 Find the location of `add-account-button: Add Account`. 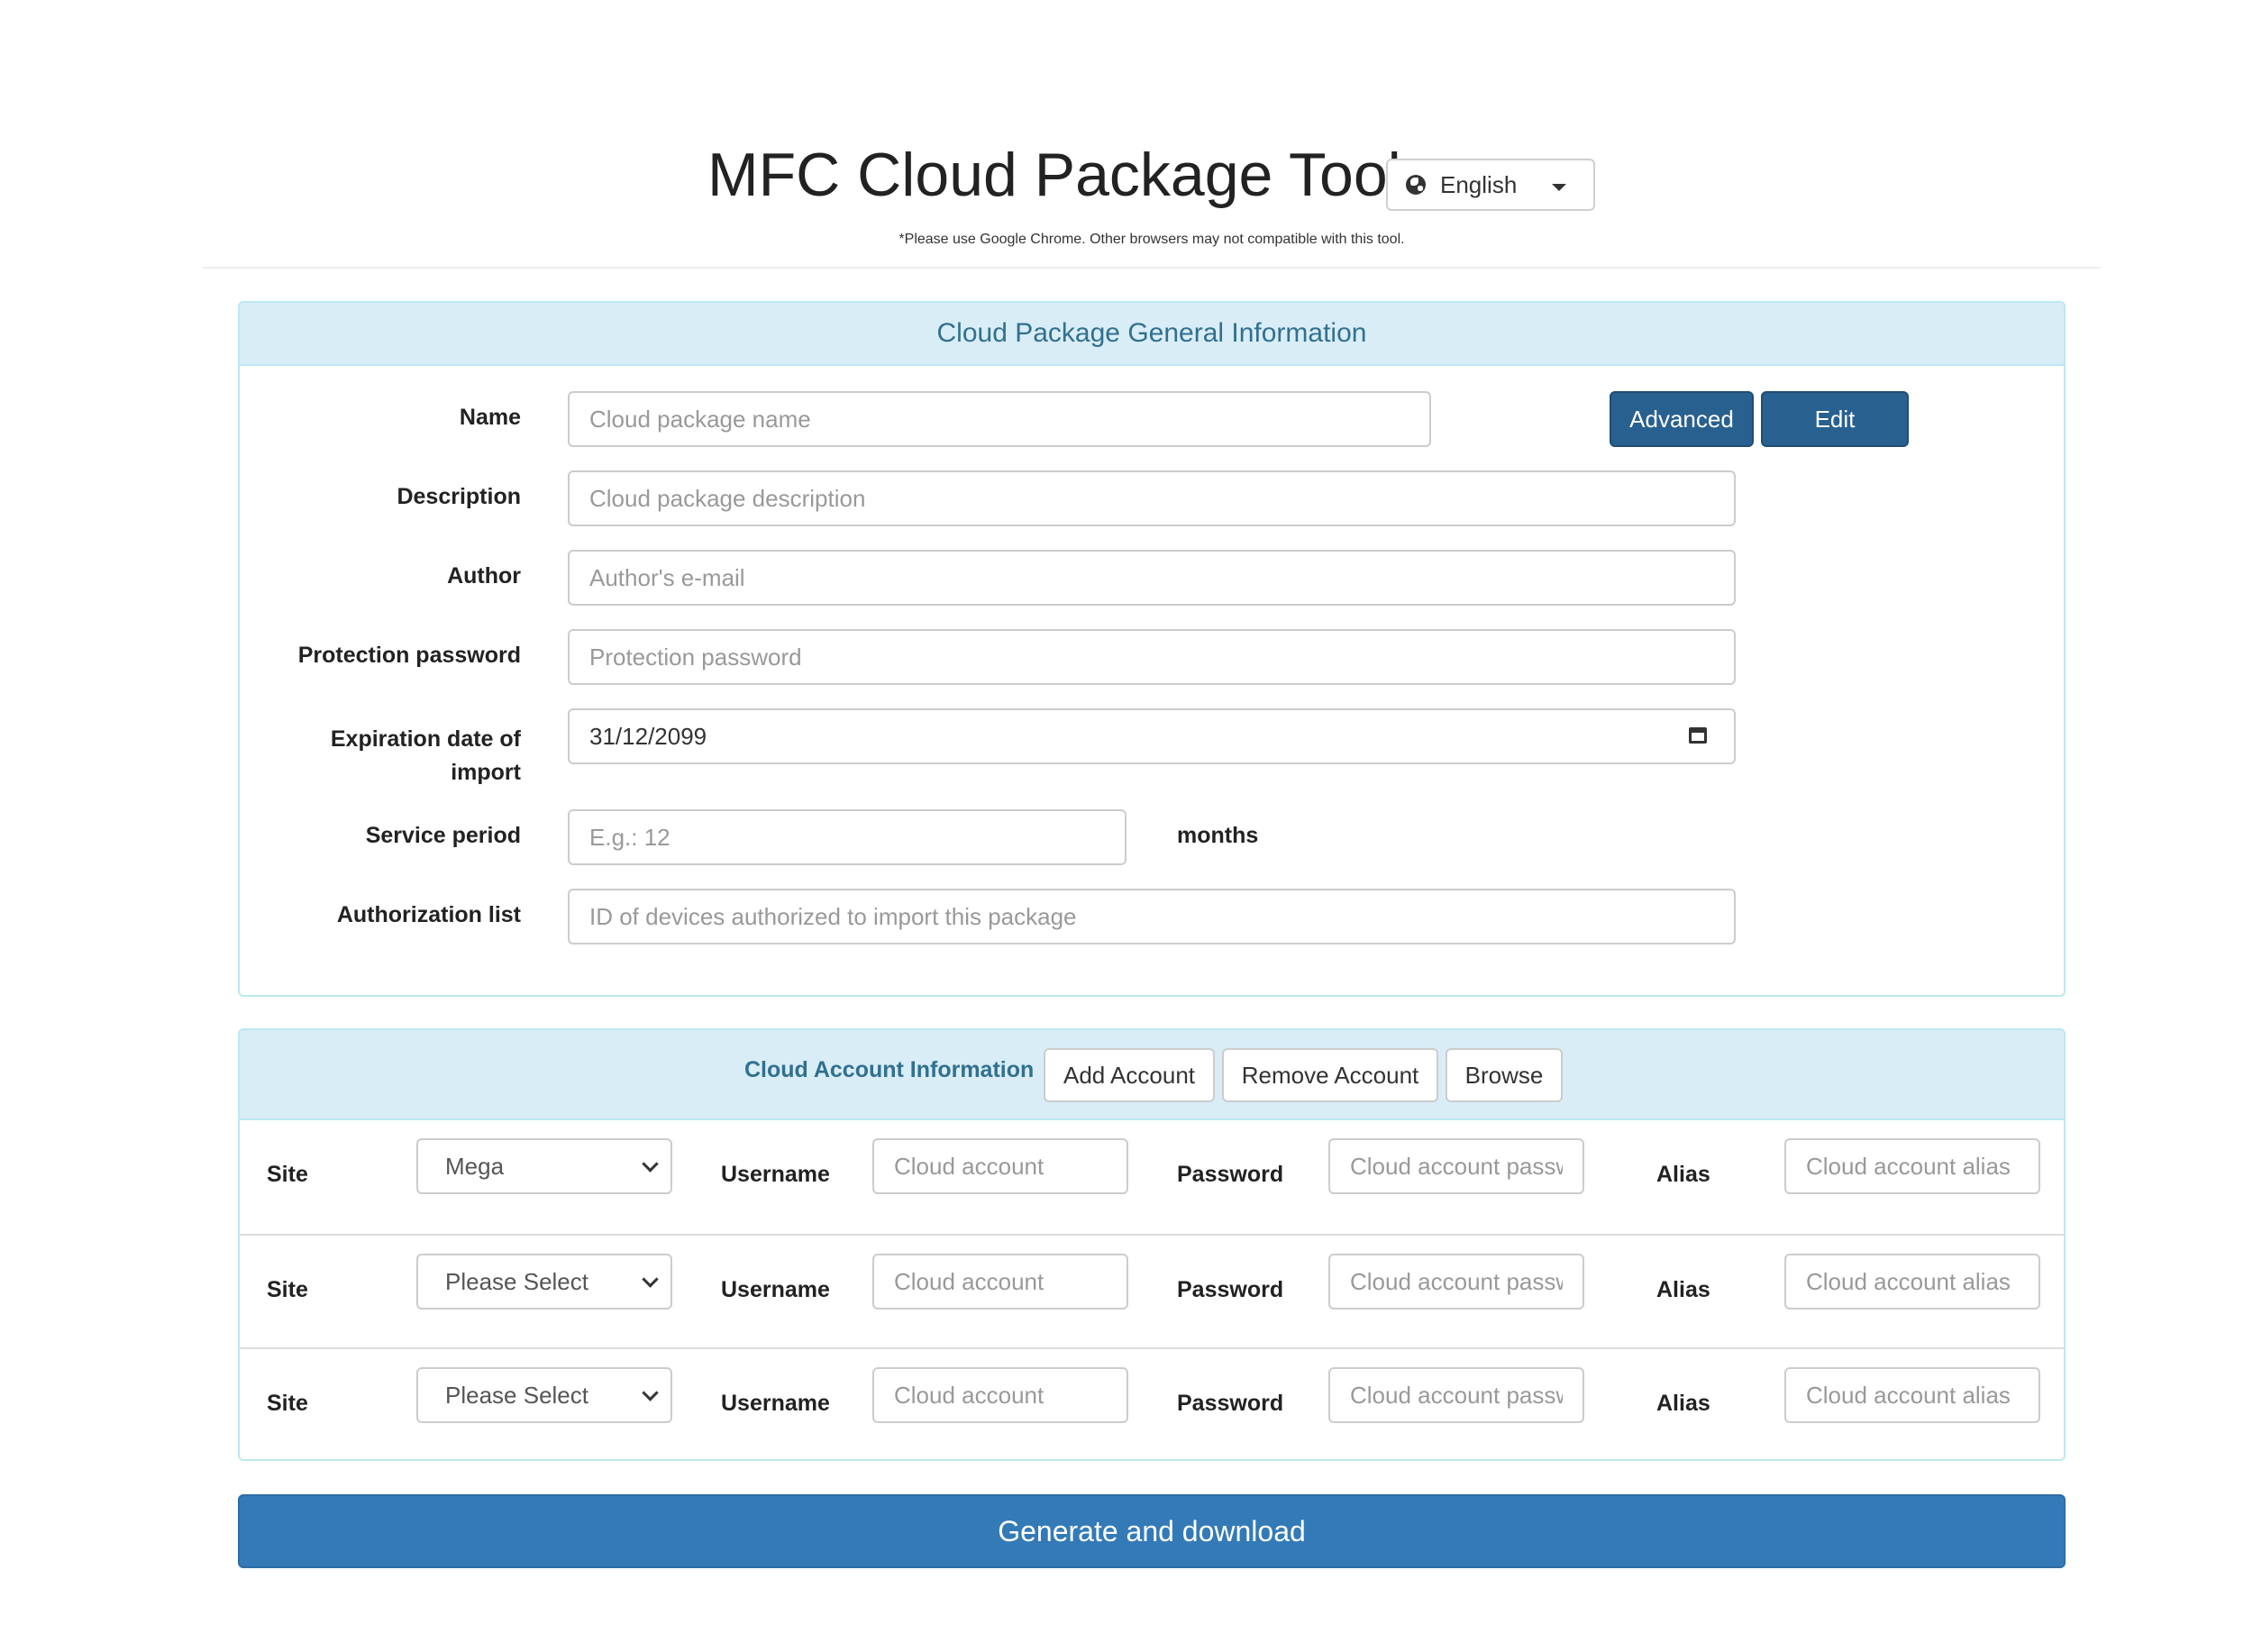

add-account-button: Add Account is located at coordinates (1129, 1075).